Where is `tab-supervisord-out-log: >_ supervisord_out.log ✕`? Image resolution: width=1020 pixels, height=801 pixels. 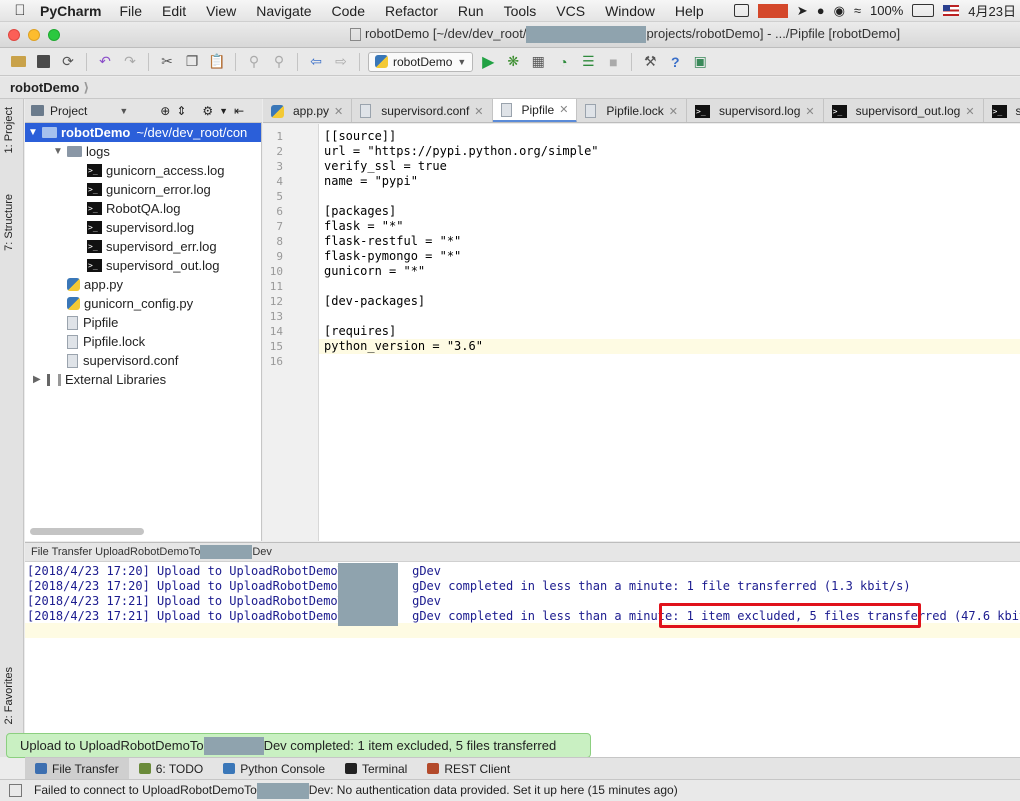 tab-supervisord-out-log: >_ supervisord_out.log ✕ is located at coordinates (904, 110).